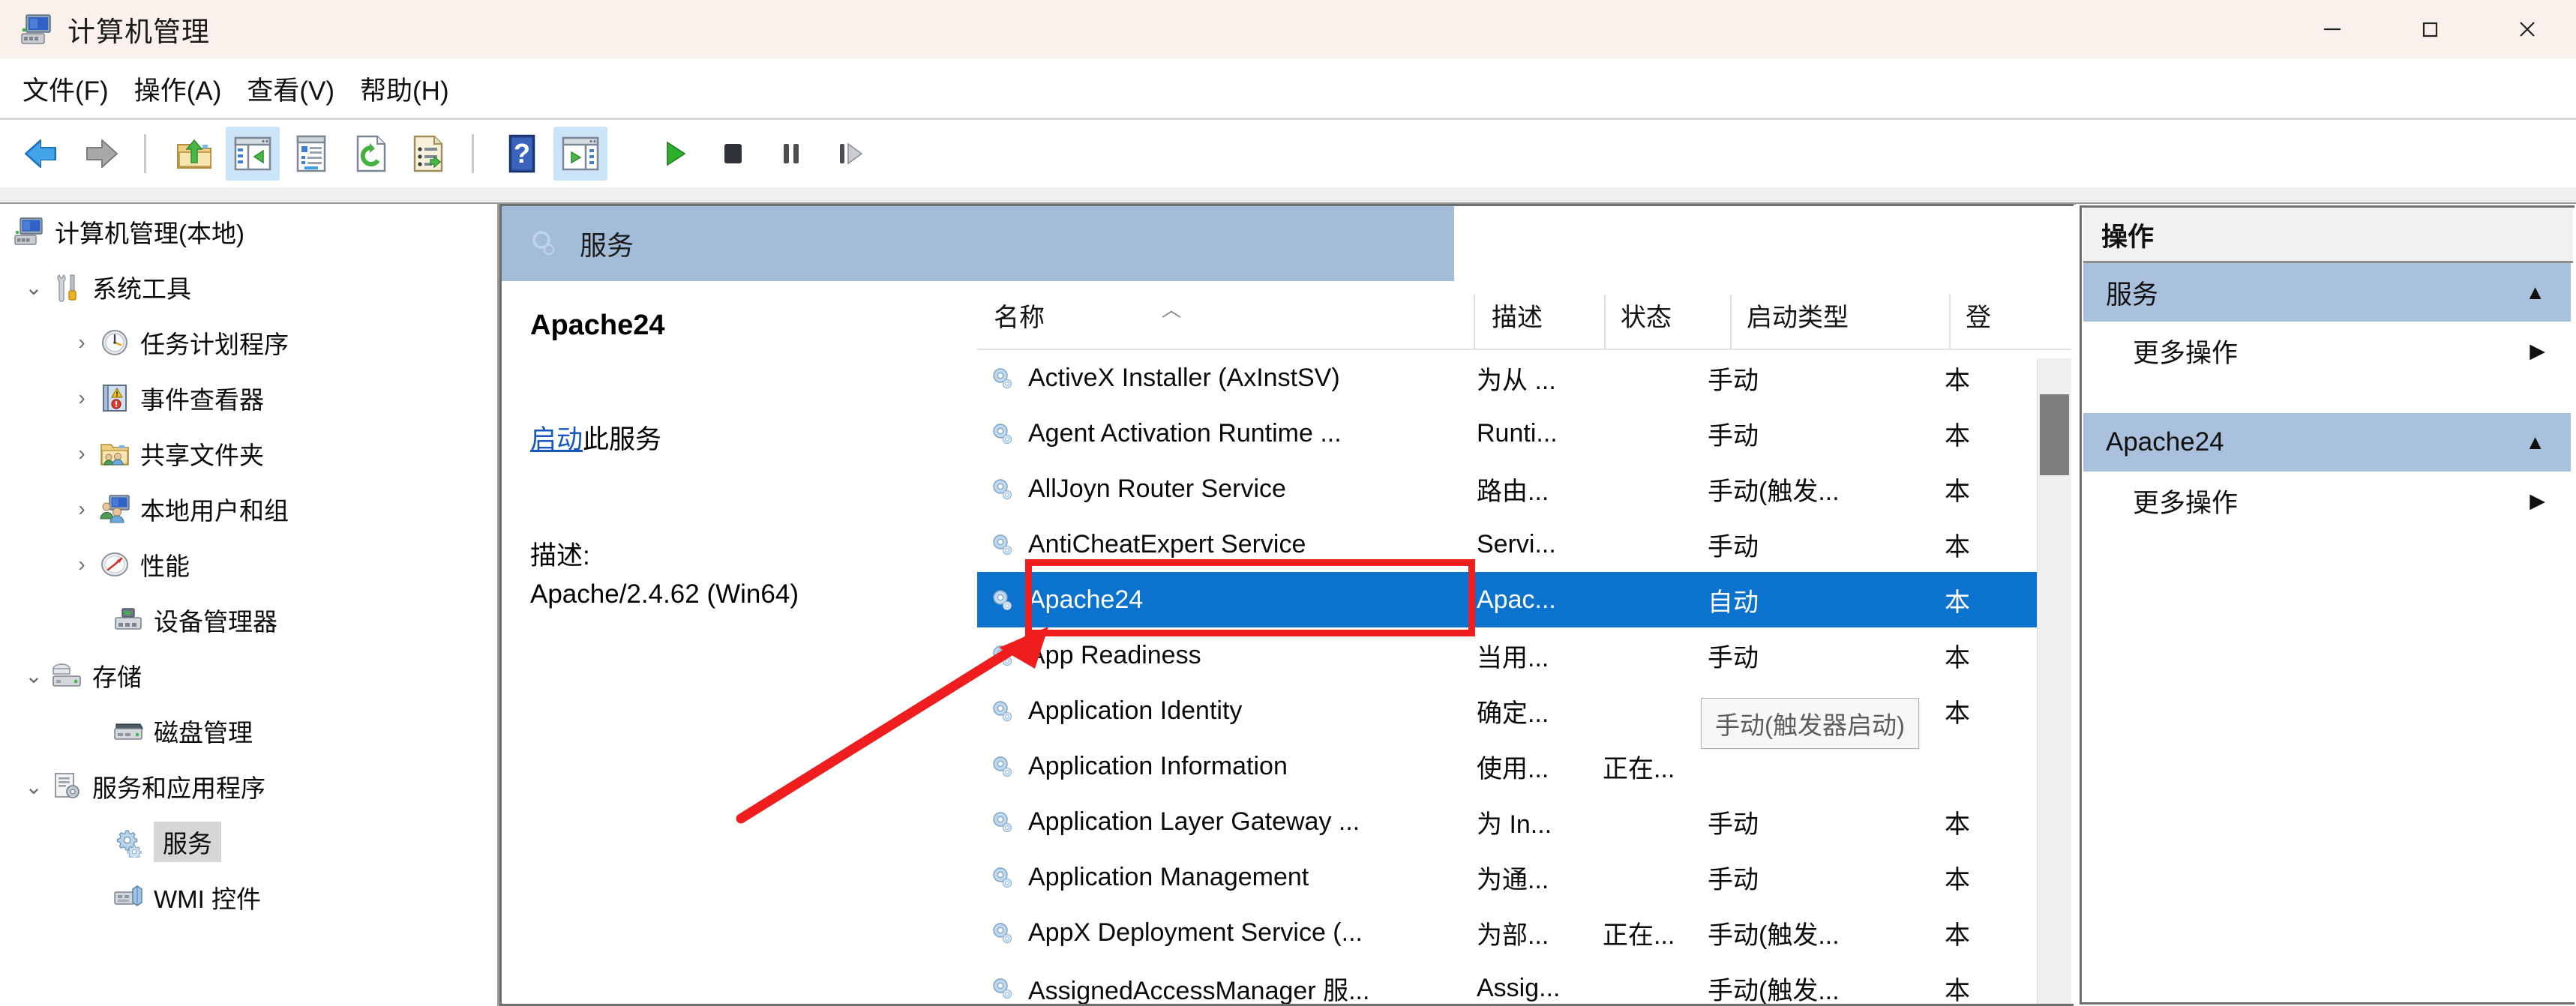 Image resolution: width=2576 pixels, height=1006 pixels. I want to click on cell-name: Apache24, so click(1086, 600).